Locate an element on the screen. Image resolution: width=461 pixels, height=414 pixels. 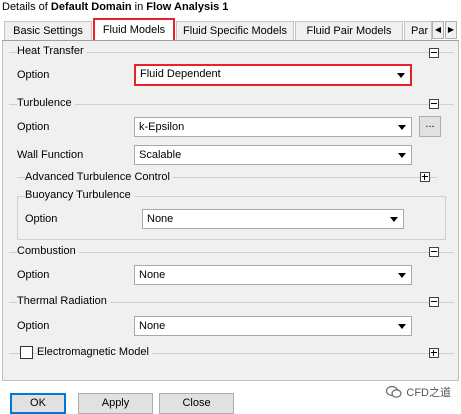
heat-transfer-collapse-icon is located at coordinates (434, 53).